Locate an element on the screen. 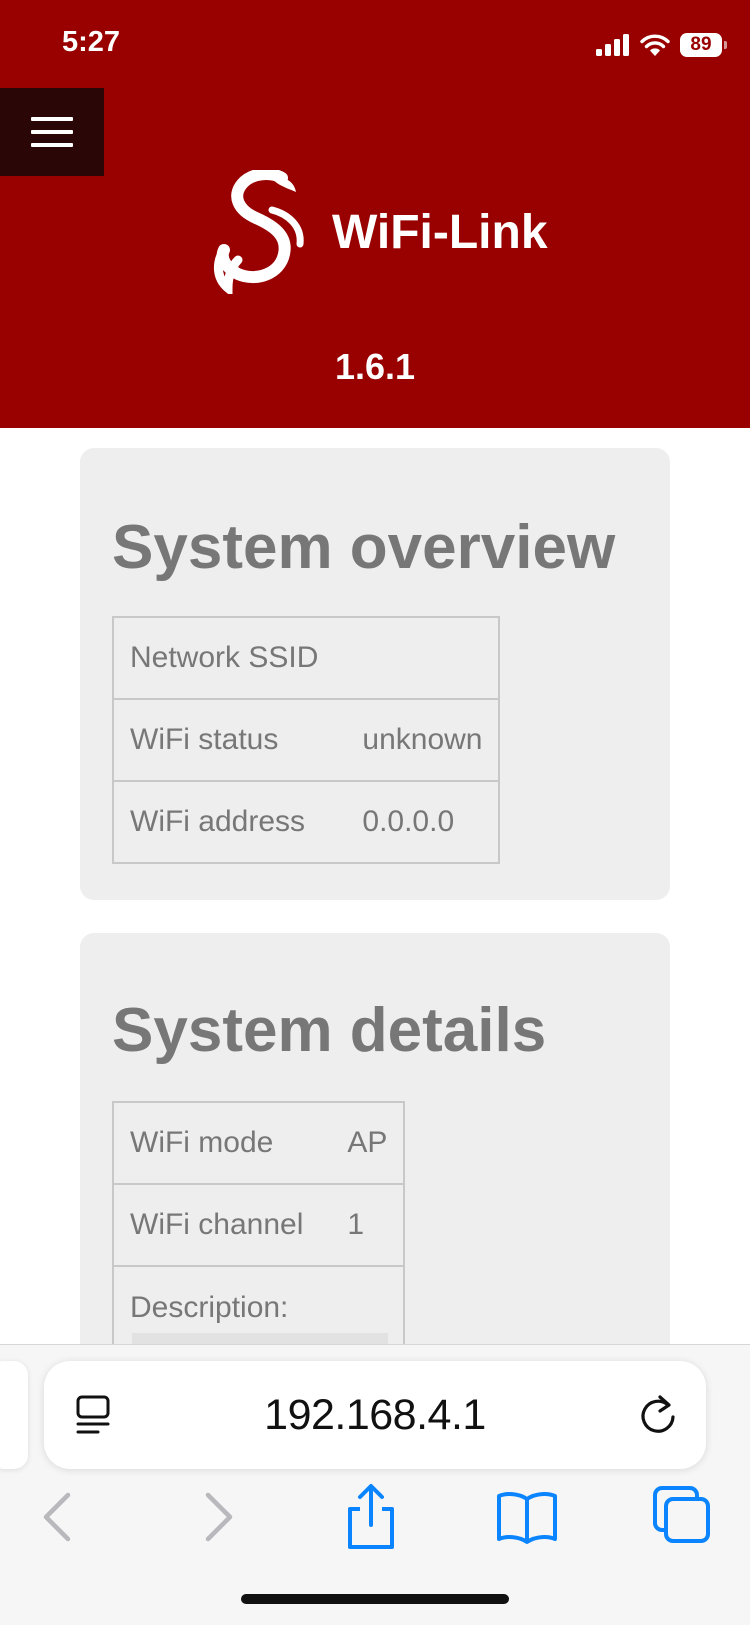 Image resolution: width=750 pixels, height=1625 pixels. table-row: WiFi address 0.0.0.0 is located at coordinates (306, 822).